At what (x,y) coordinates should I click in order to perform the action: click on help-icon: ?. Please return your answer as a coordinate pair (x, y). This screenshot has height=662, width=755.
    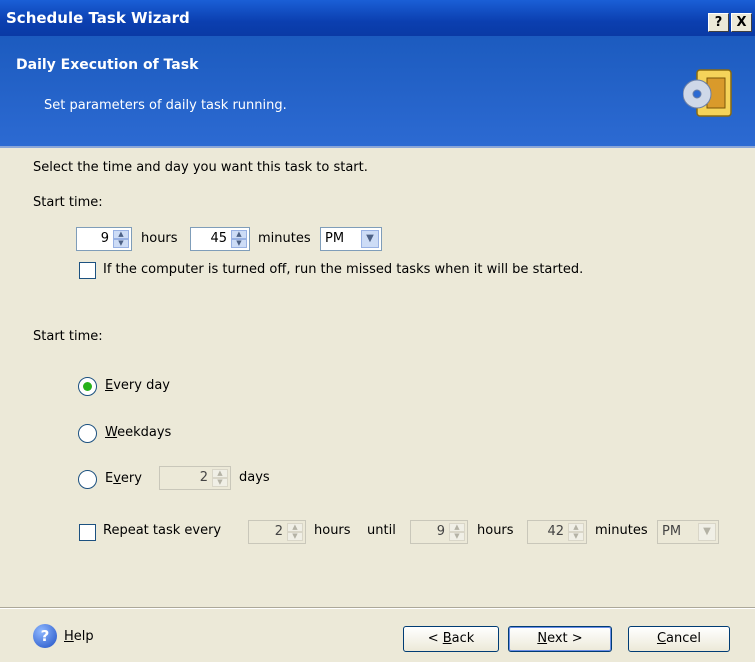
    Looking at the image, I should click on (45, 636).